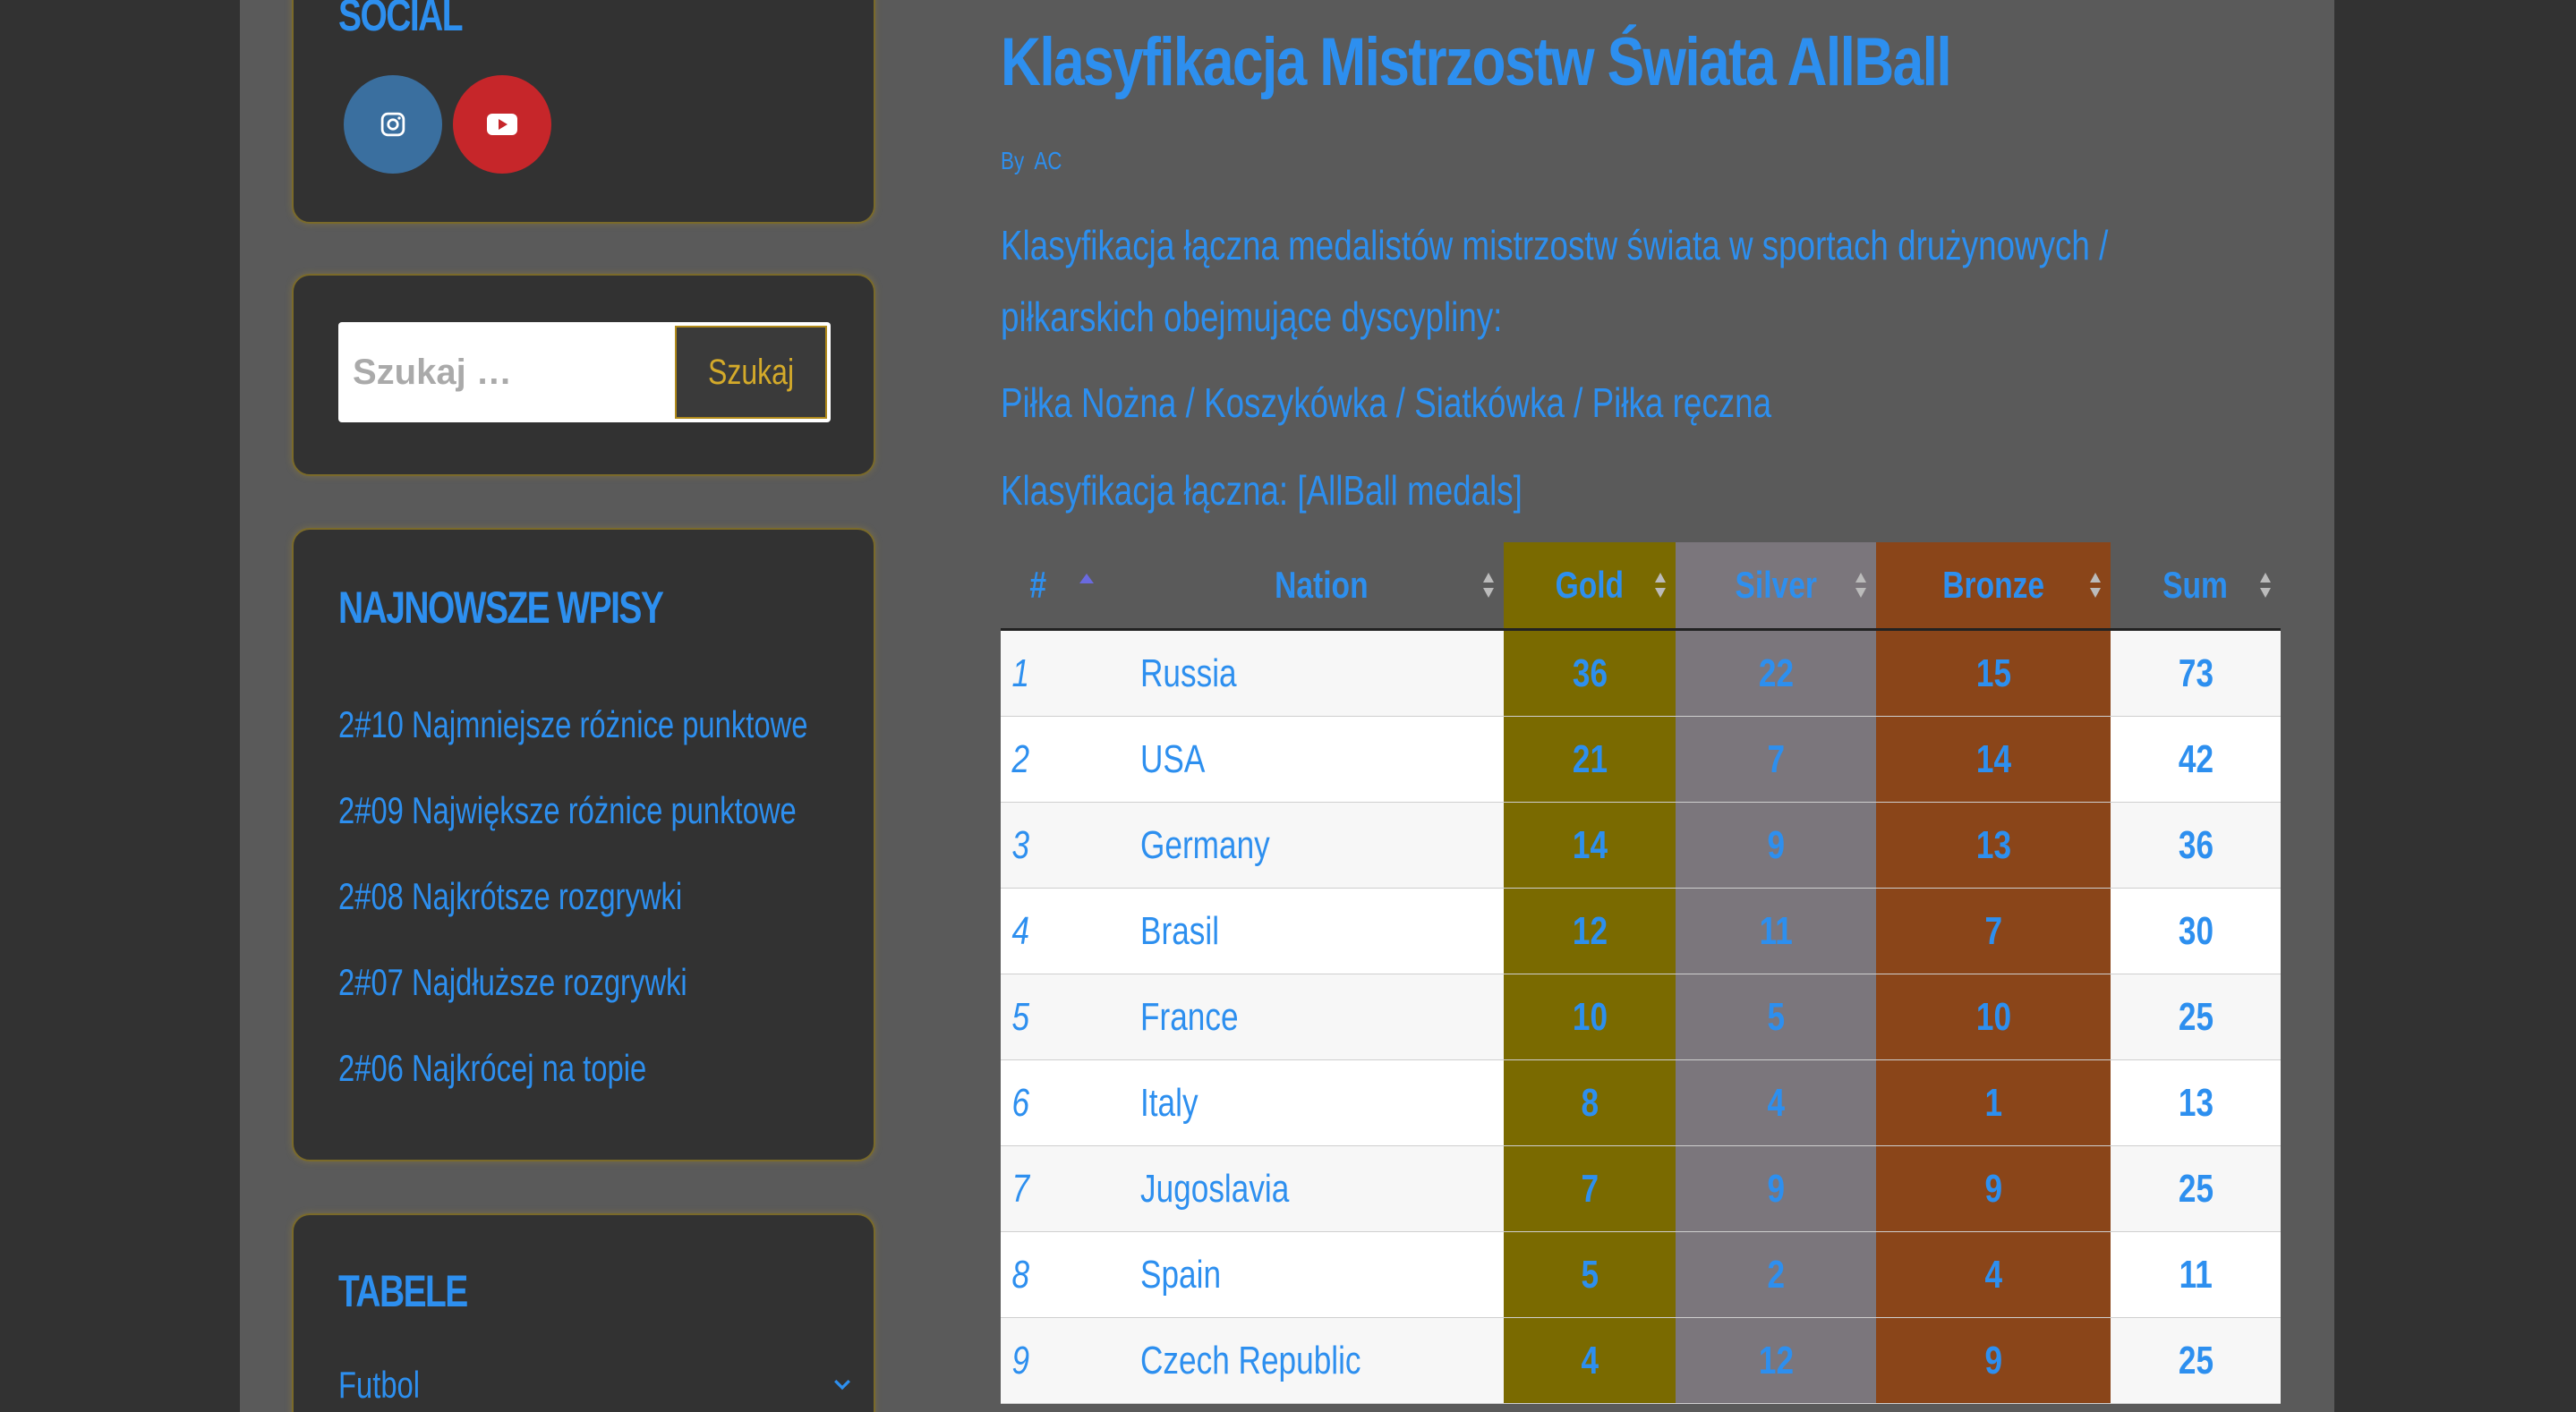  Describe the element at coordinates (1590, 587) in the screenshot. I see `header-gold: Gold` at that location.